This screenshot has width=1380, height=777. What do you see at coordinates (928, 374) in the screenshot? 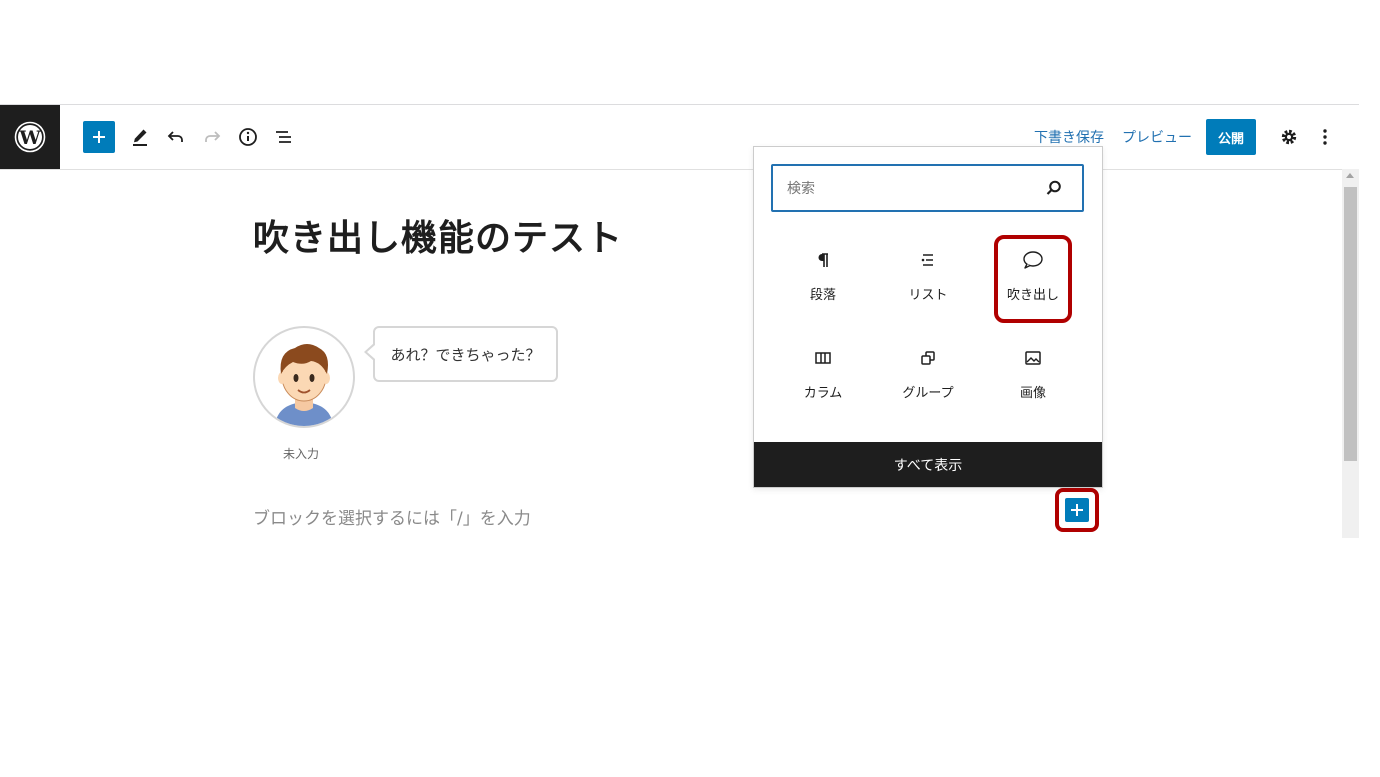
I see `block-group: グループ` at bounding box center [928, 374].